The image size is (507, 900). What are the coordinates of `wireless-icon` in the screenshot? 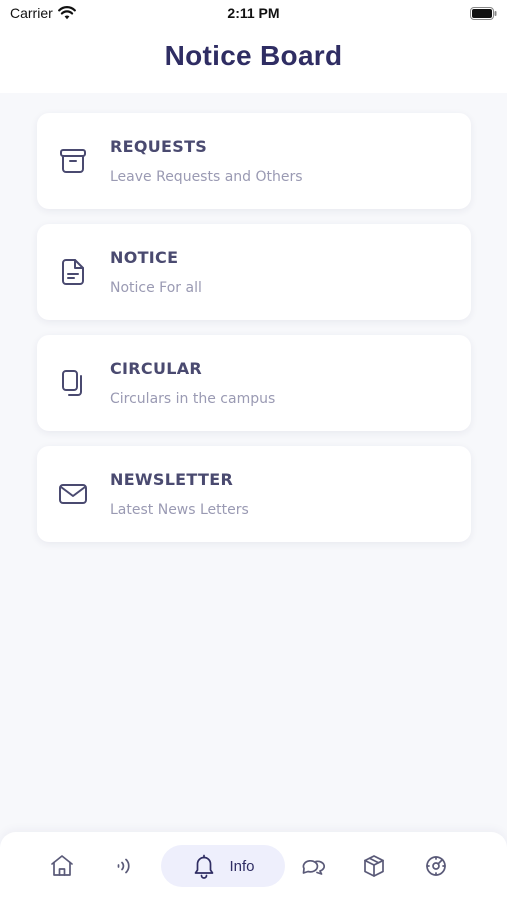 It's located at (123, 866).